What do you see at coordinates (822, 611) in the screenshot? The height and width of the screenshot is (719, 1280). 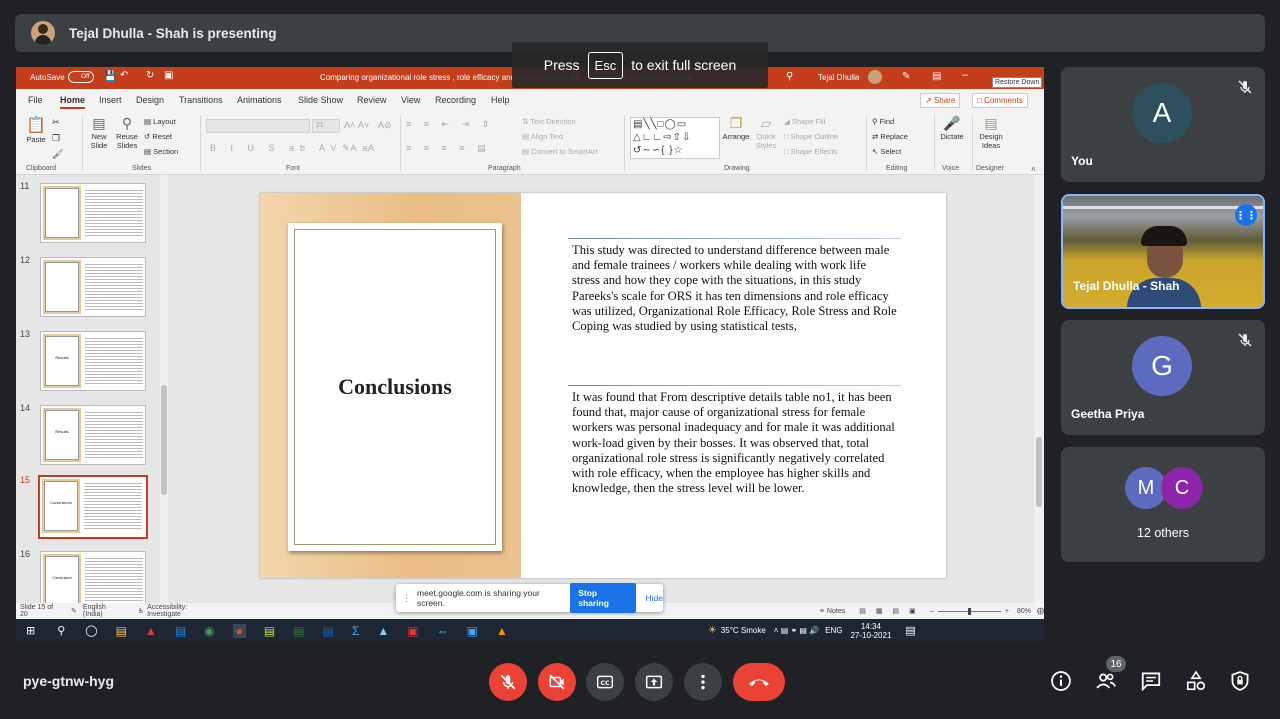 I see `notes-icon: ≡` at bounding box center [822, 611].